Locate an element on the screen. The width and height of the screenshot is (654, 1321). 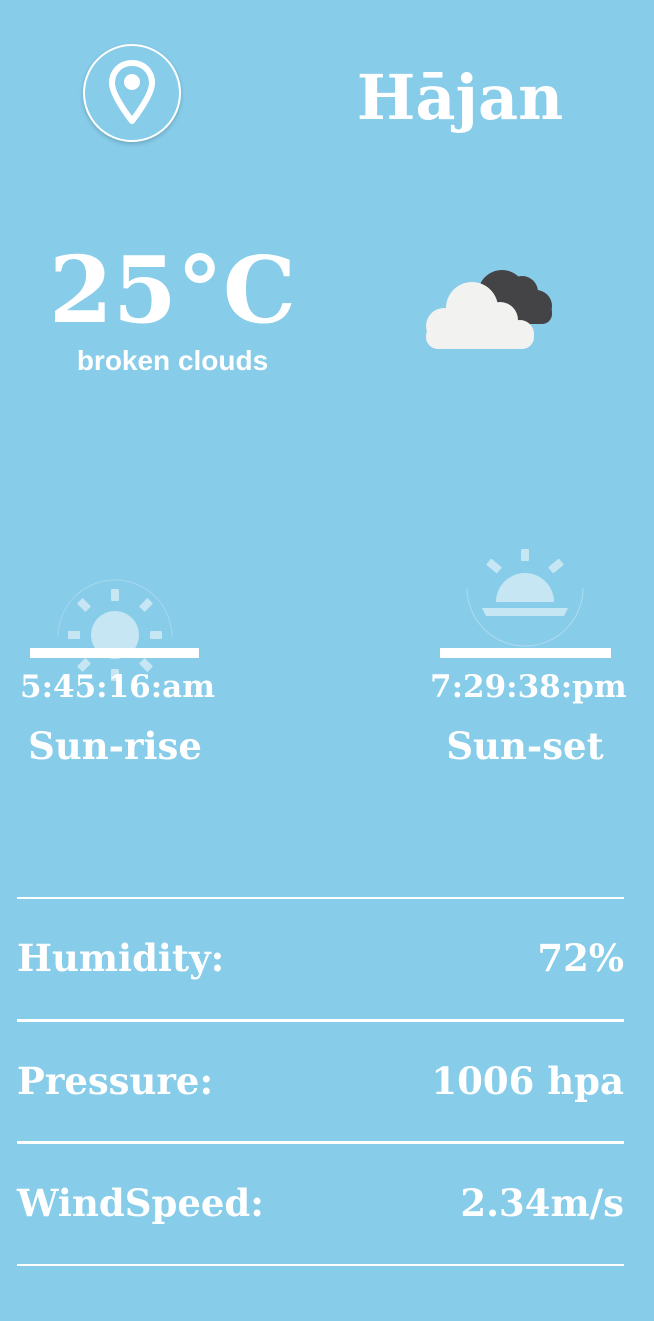
pressure-value: 1006 hpa is located at coordinates (527, 1081).